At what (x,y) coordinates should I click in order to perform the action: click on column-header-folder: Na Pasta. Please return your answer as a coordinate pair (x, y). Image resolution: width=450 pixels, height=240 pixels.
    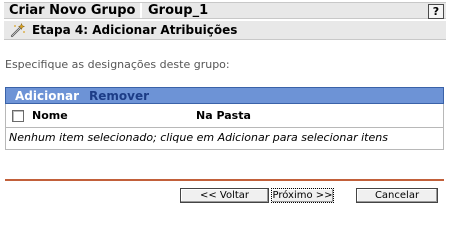
    Looking at the image, I should click on (223, 115).